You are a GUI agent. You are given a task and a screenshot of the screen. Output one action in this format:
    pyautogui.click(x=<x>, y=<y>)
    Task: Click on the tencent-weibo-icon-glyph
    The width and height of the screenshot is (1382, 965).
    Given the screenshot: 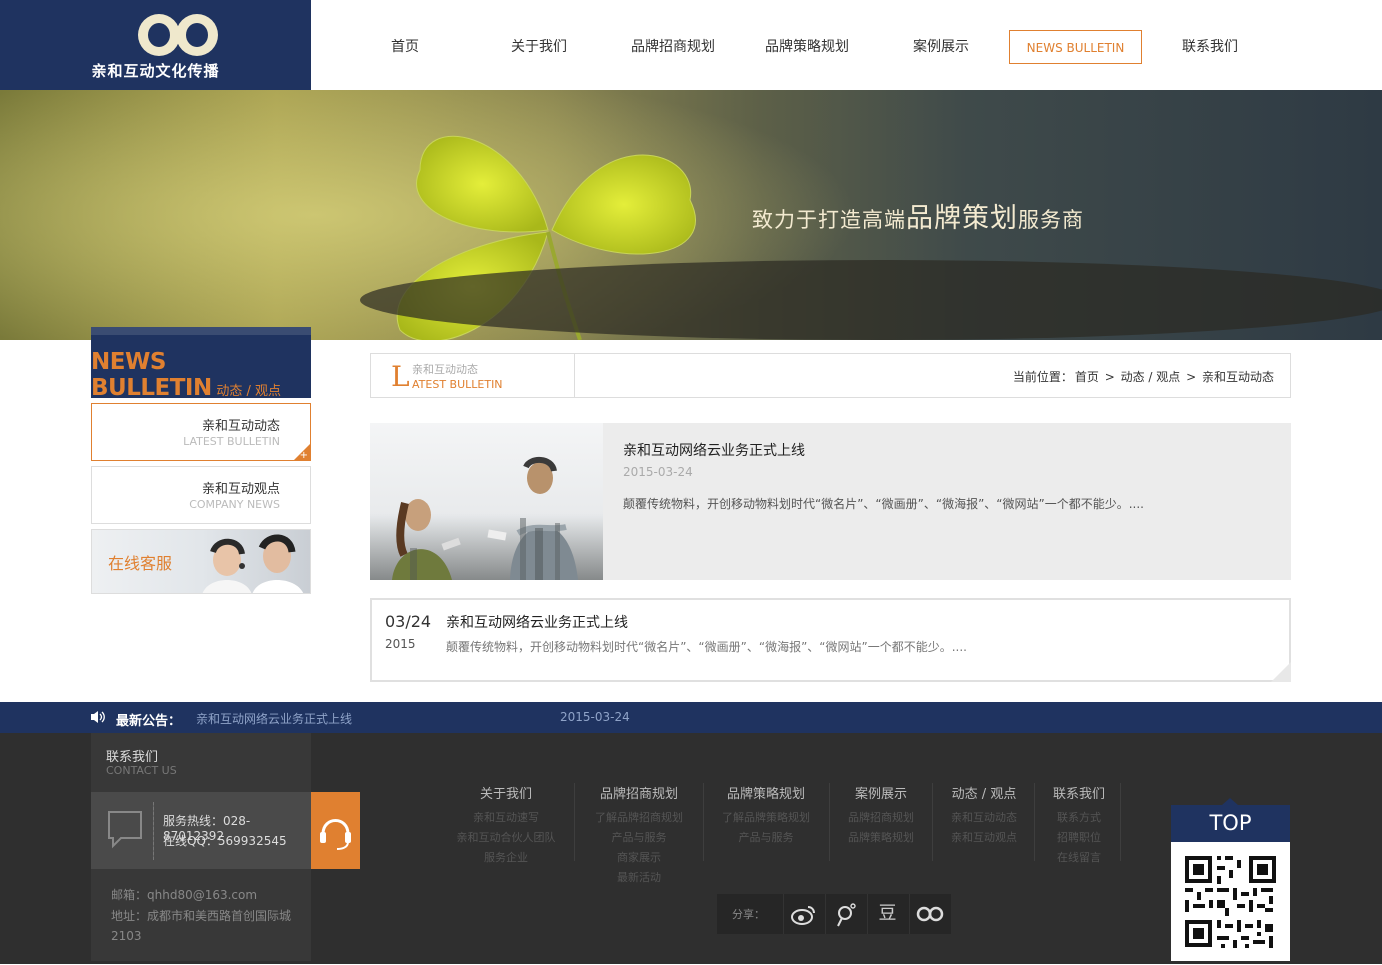 What is the action you would take?
    pyautogui.click(x=846, y=915)
    